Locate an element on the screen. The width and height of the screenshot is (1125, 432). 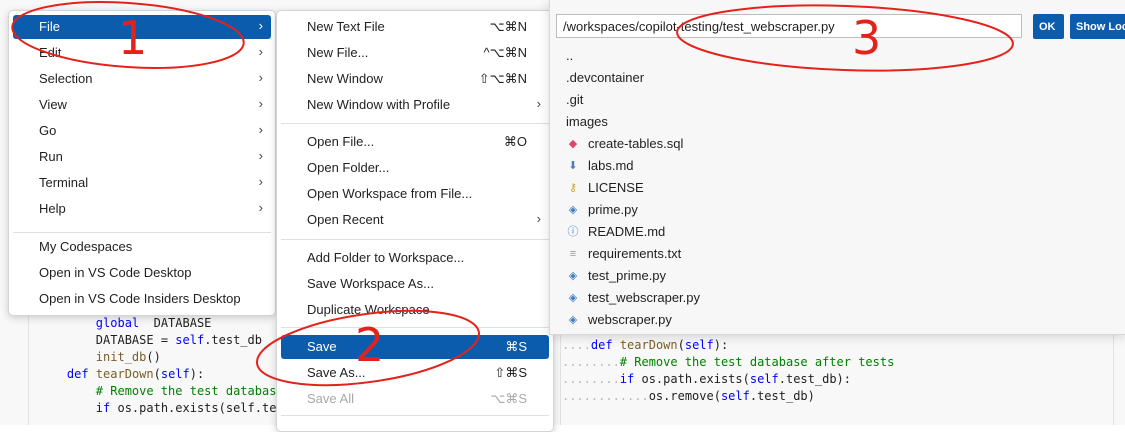
annotation-step-2: 2 is located at coordinates (370, 345).